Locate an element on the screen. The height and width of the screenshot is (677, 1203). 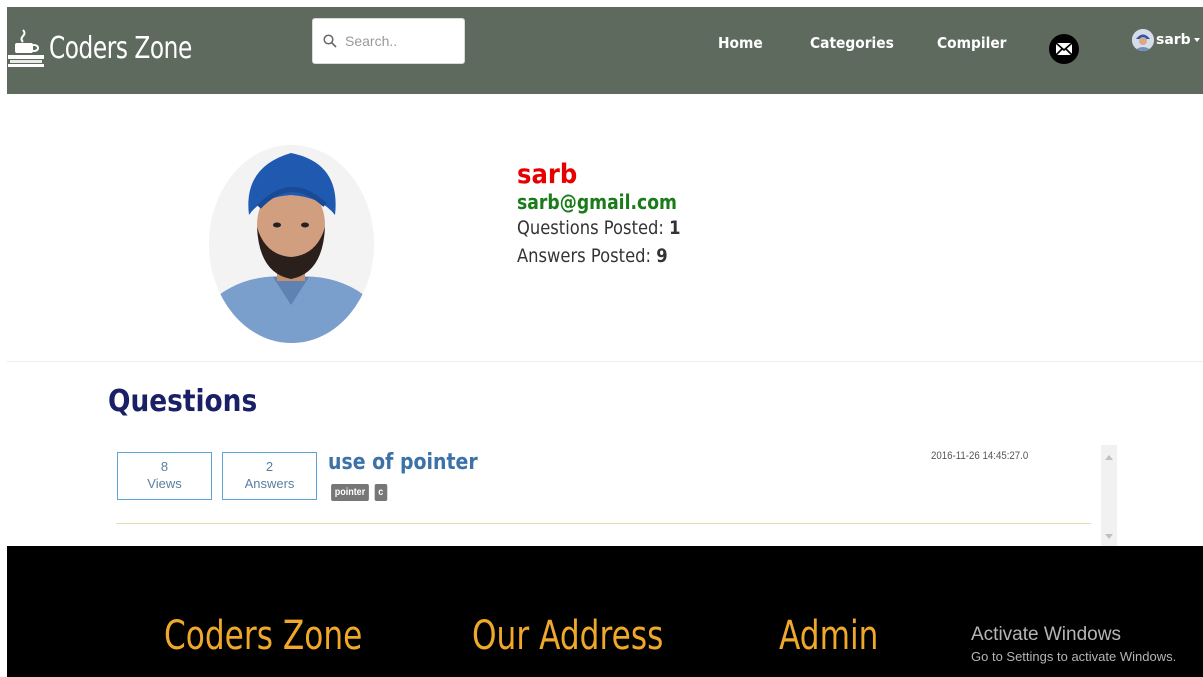
questions-heading: Questions is located at coordinates (183, 401).